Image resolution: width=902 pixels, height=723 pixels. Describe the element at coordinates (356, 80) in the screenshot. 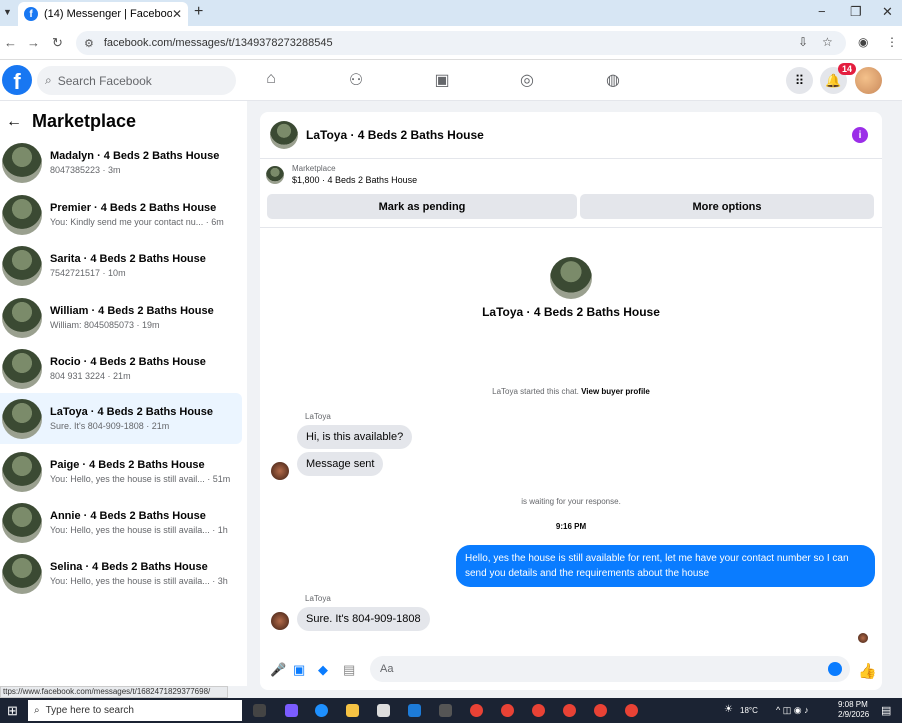

I see `friends-icon: ⚇` at that location.